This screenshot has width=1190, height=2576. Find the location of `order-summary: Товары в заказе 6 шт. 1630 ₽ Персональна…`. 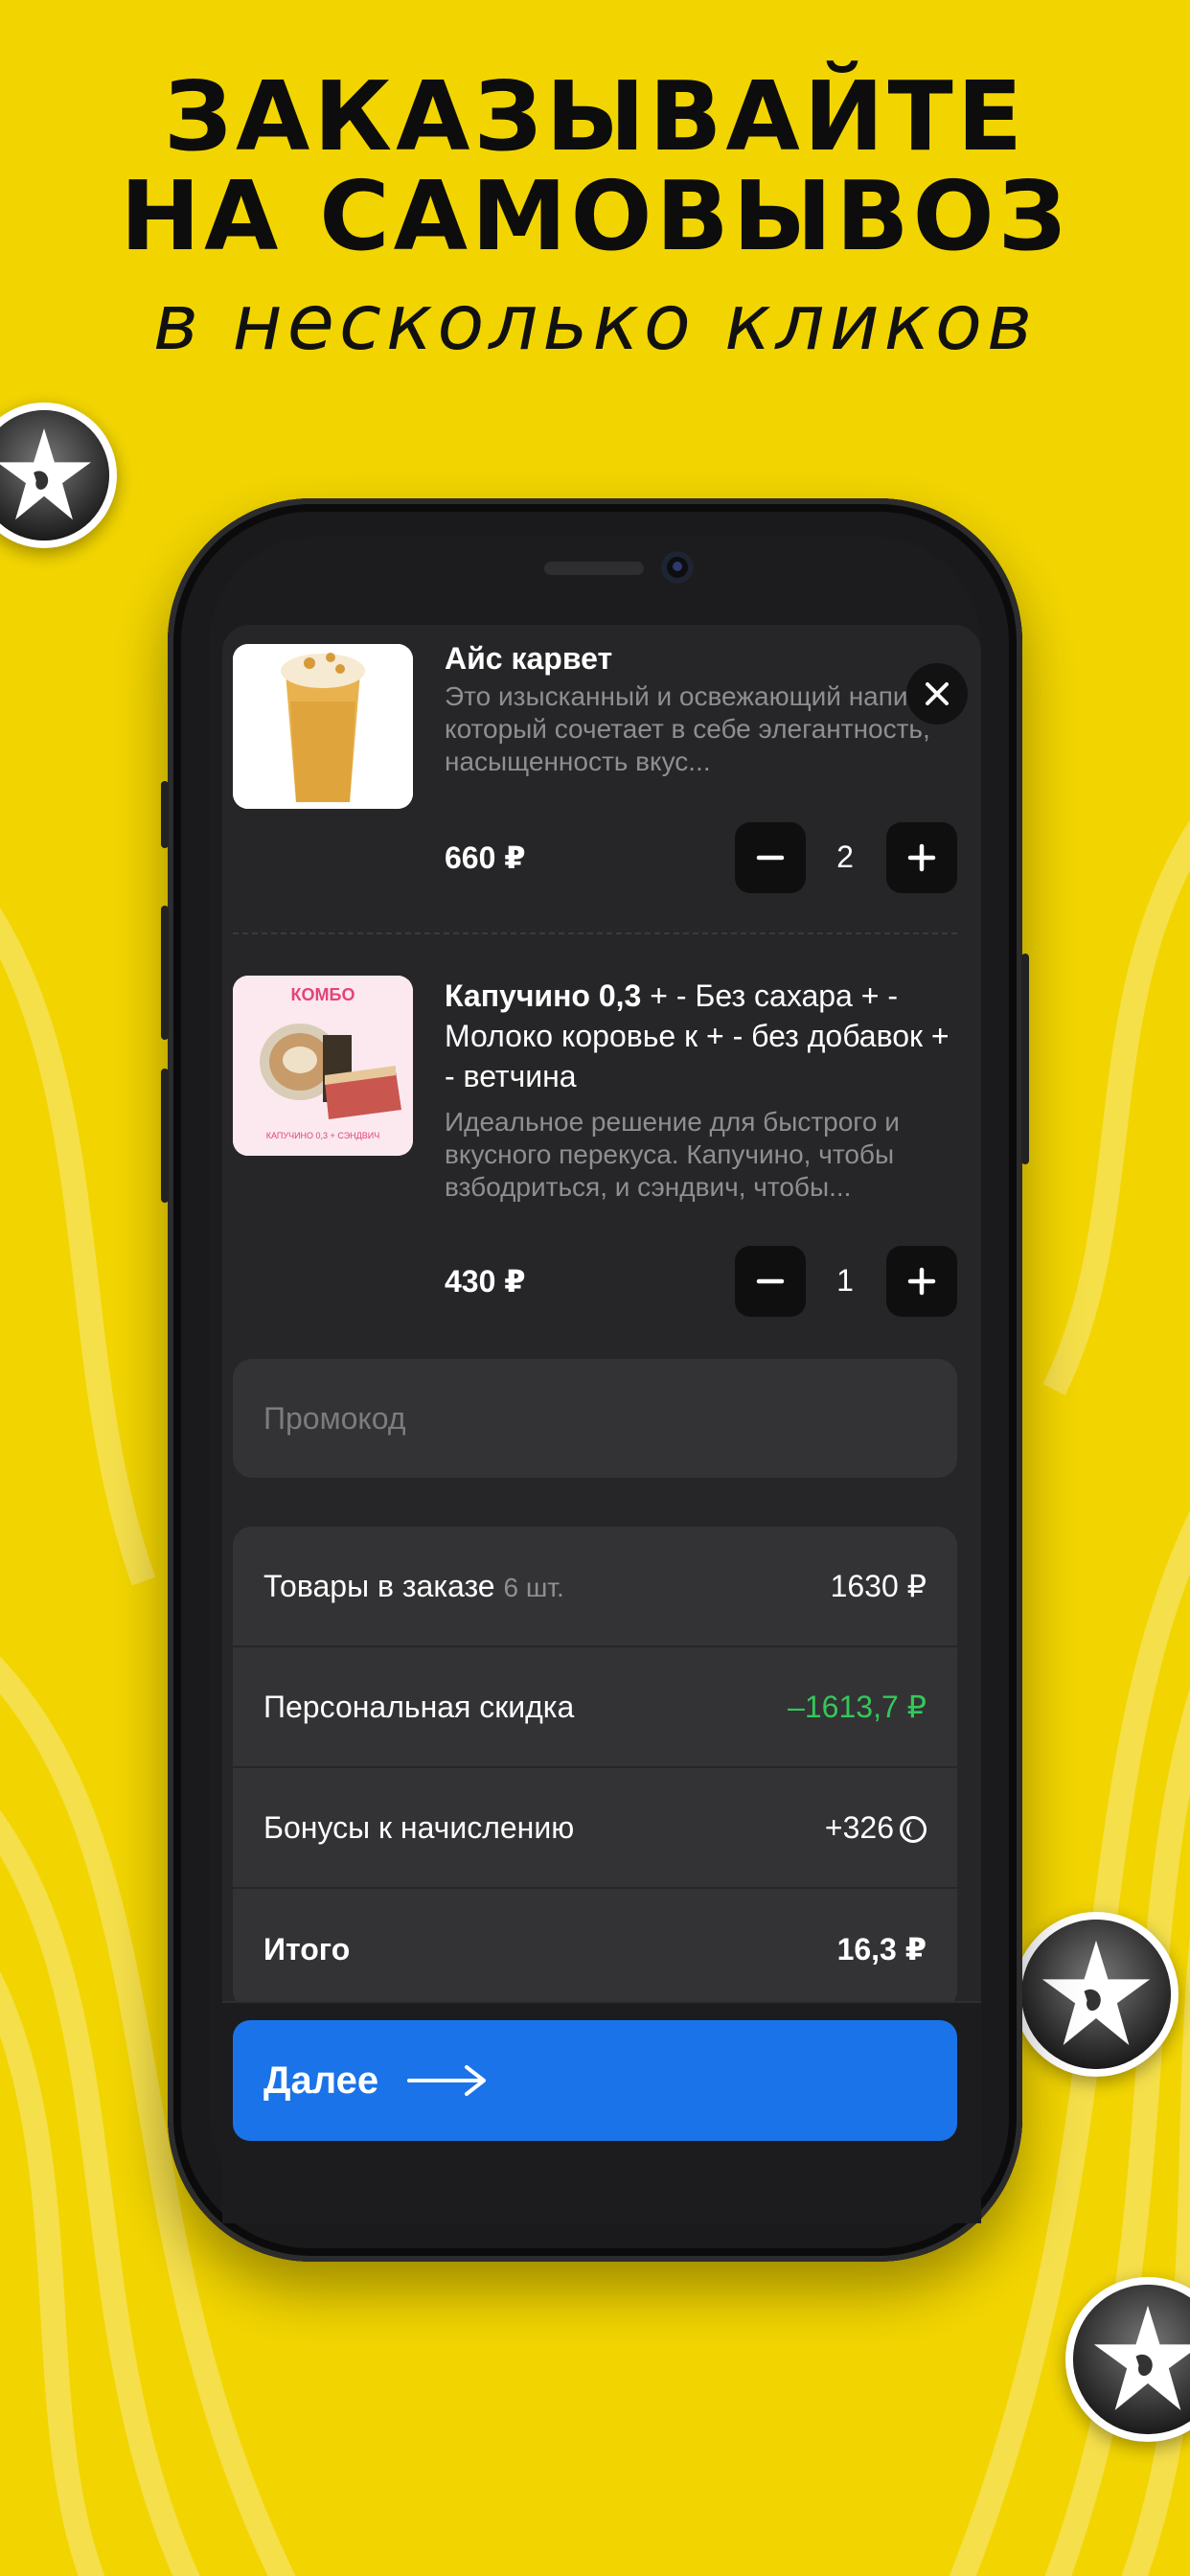

order-summary: Товары в заказе 6 шт. 1630 ₽ Персональна… is located at coordinates (595, 1768).